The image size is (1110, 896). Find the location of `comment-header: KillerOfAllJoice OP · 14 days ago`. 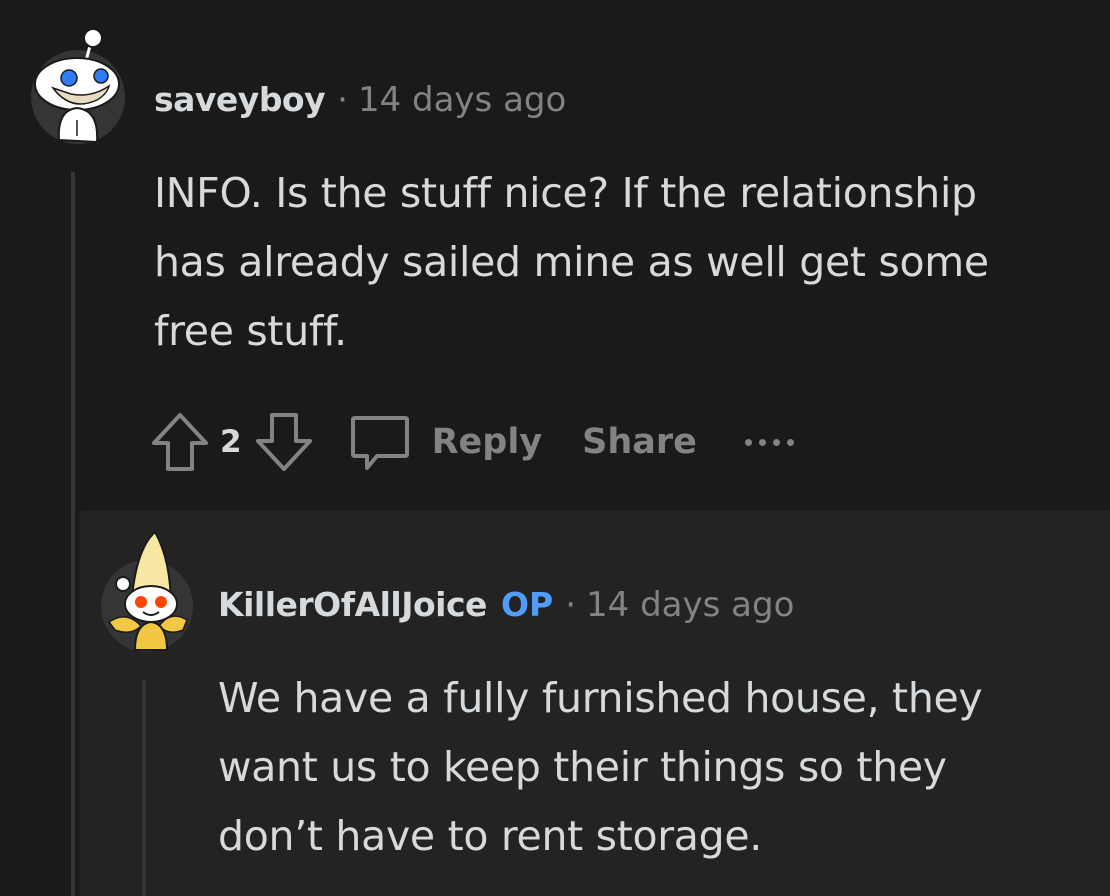

comment-header: KillerOfAllJoice OP · 14 days ago is located at coordinates (506, 605).